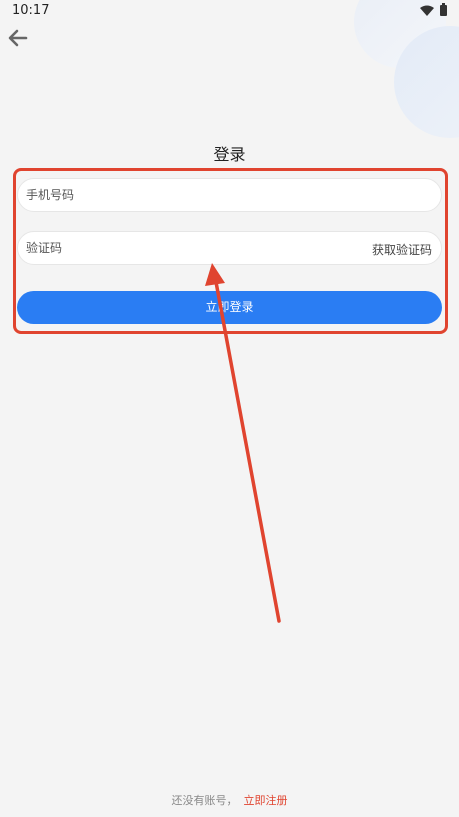 The width and height of the screenshot is (459, 817). I want to click on verification-code-field: 获取验证码, so click(229, 248).